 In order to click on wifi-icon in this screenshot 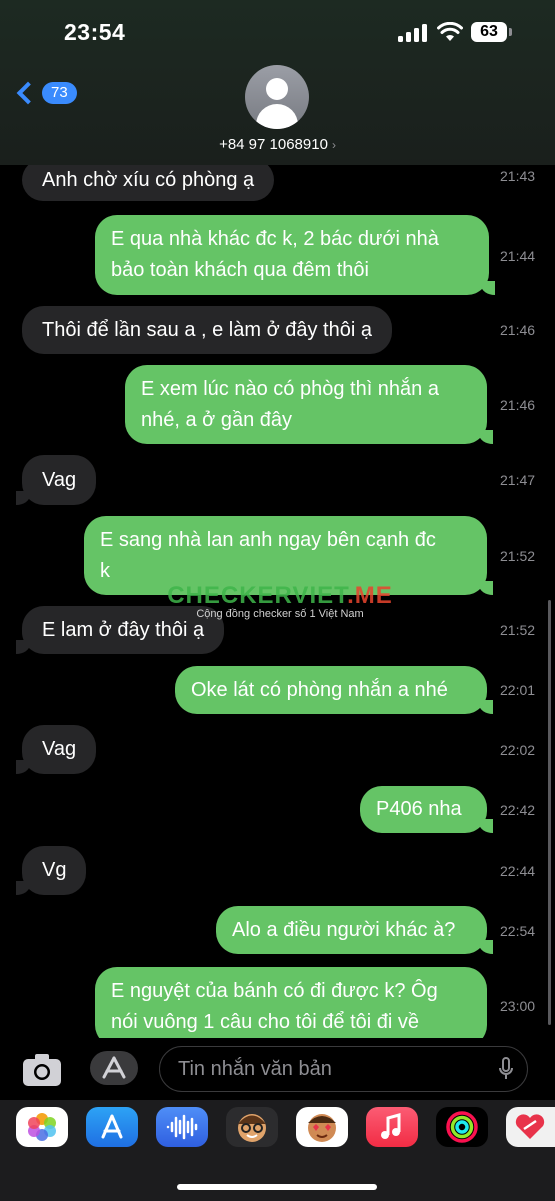, I will do `click(450, 31)`.